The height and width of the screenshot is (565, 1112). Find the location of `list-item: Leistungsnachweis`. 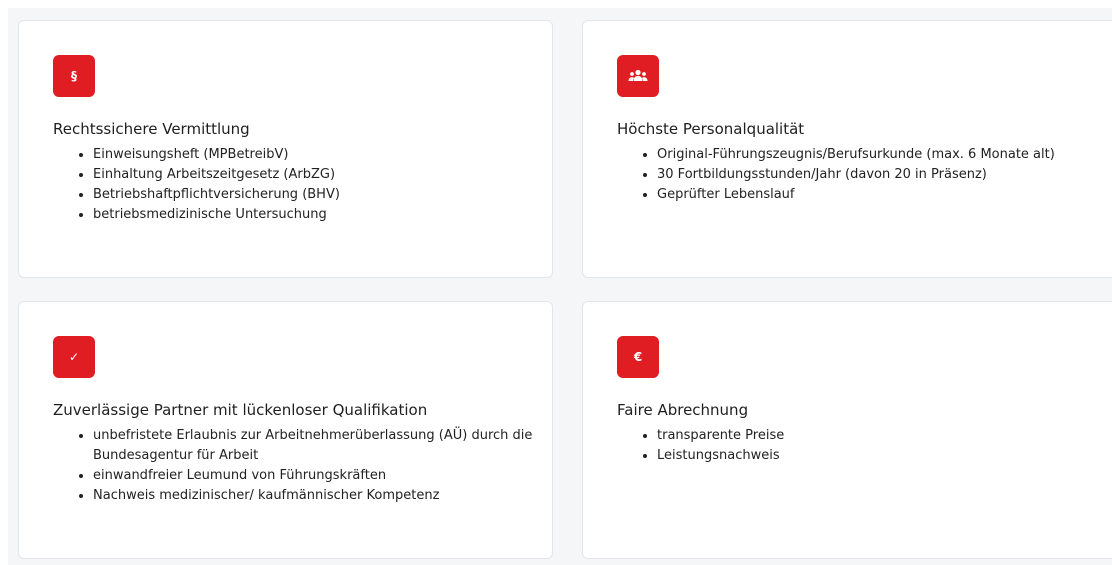

list-item: Leistungsnachweis is located at coordinates (720, 456).